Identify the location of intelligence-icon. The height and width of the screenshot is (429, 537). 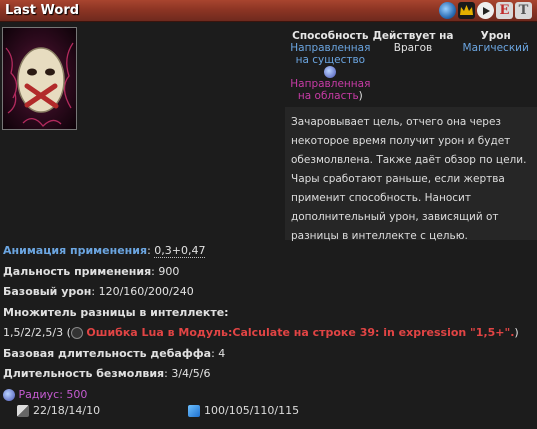
(447, 10).